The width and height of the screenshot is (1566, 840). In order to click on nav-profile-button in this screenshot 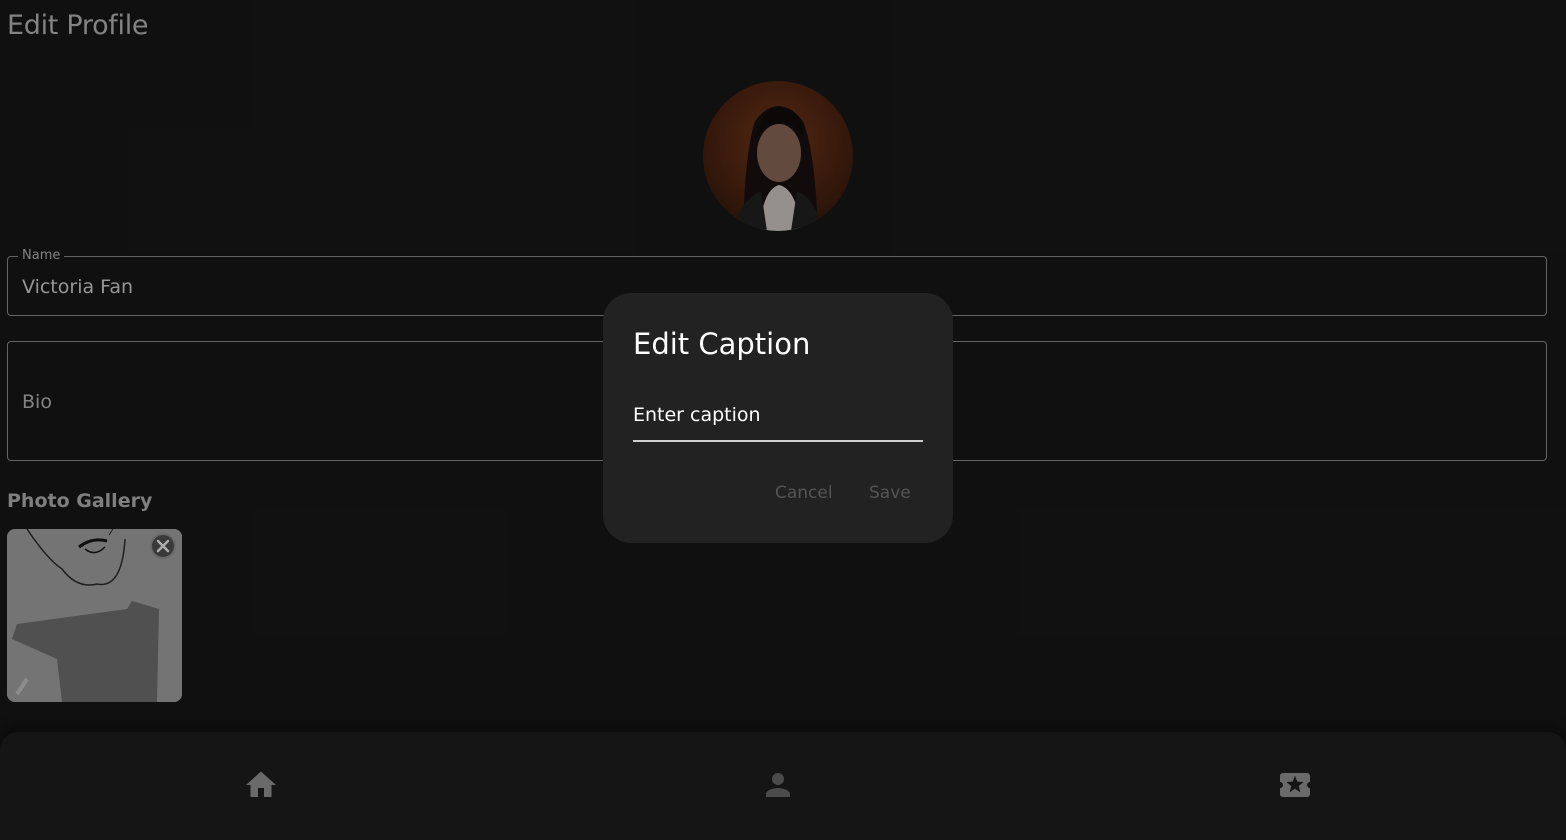, I will do `click(778, 785)`.